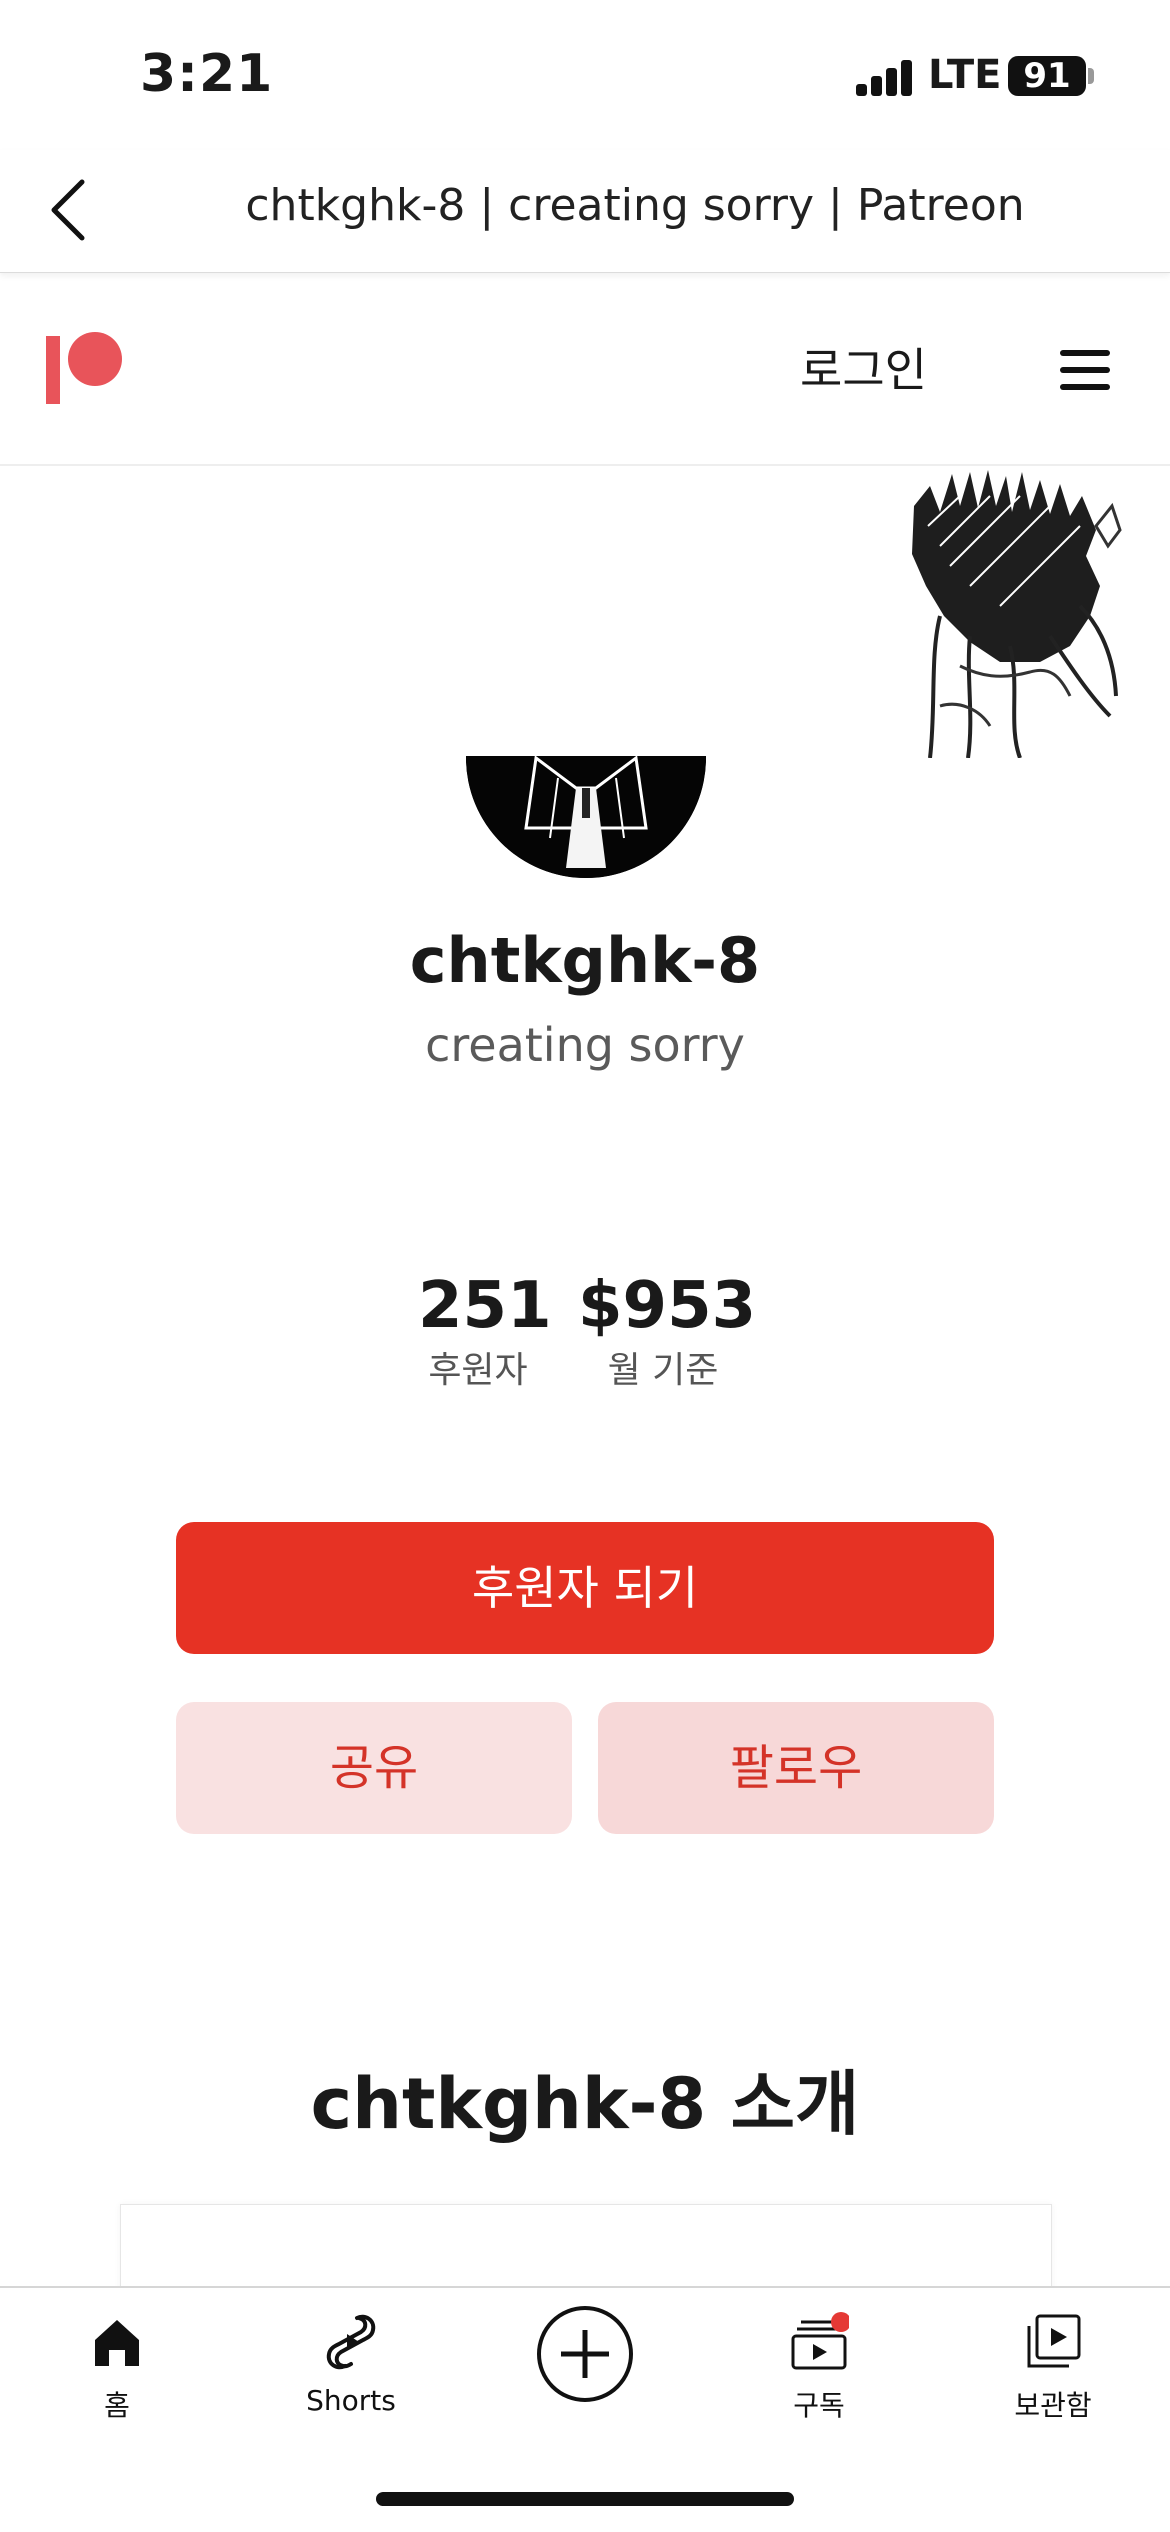 The width and height of the screenshot is (1170, 2532). I want to click on about-heading: chtkghk-8 소개, so click(585, 2104).